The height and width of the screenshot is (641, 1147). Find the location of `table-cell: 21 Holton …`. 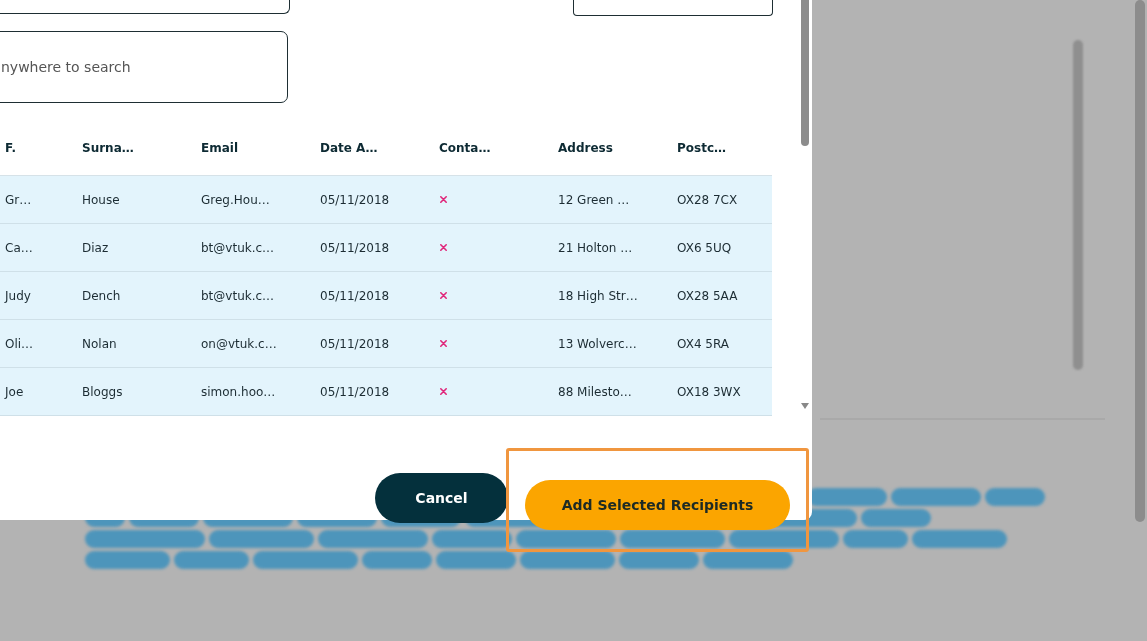

table-cell: 21 Holton … is located at coordinates (595, 247).